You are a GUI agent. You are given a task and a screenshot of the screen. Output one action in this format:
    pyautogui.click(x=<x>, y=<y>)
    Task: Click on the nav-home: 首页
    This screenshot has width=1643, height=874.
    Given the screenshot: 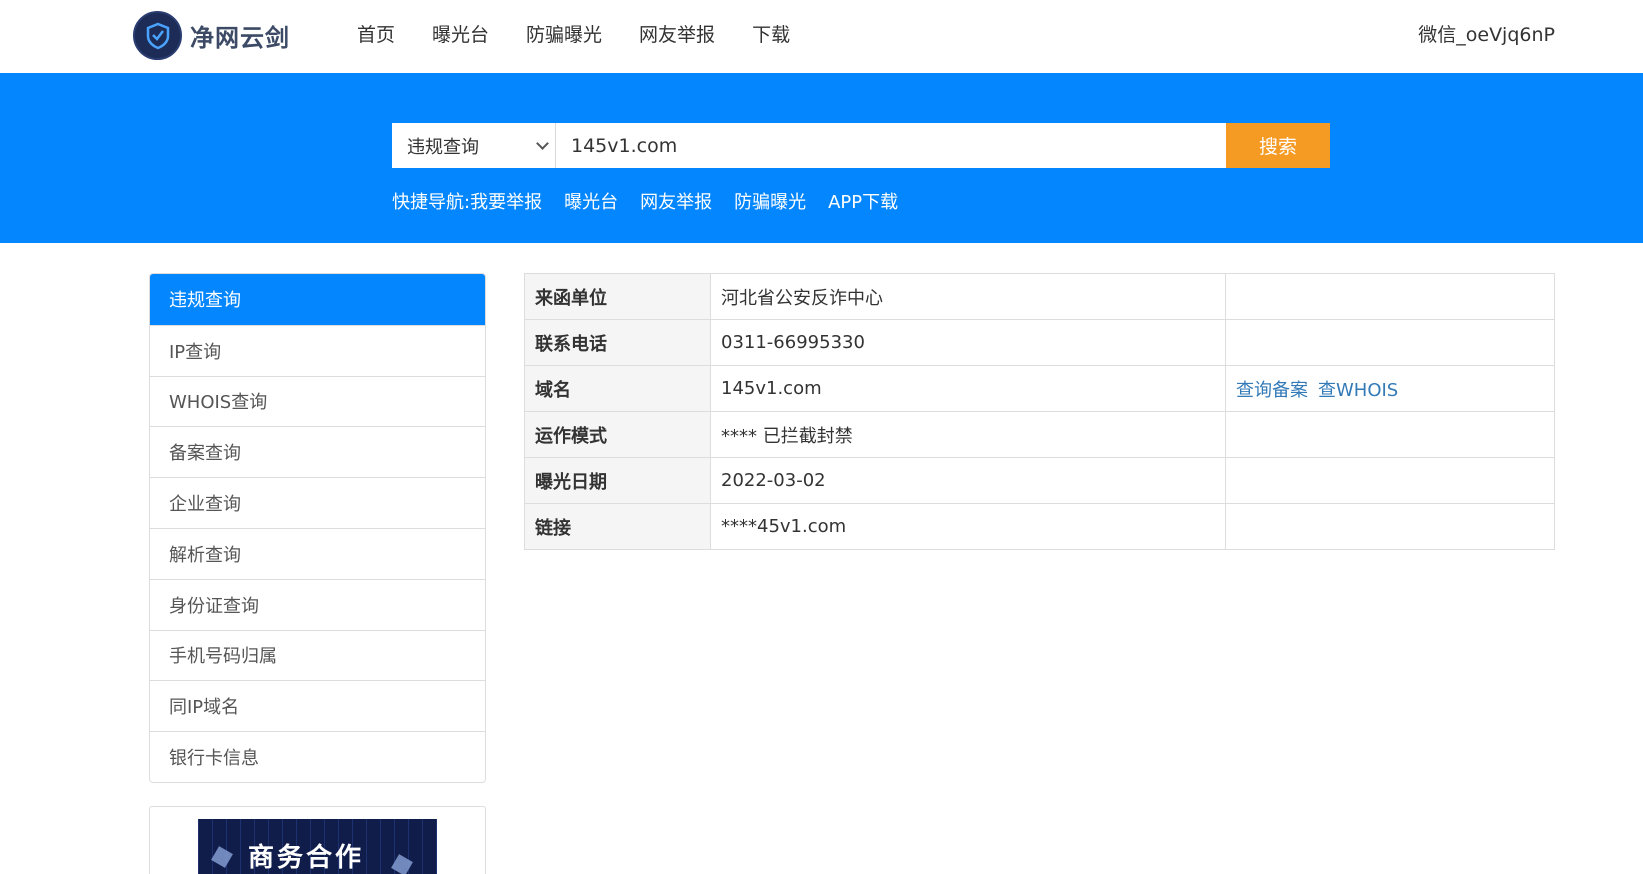 What is the action you would take?
    pyautogui.click(x=376, y=35)
    